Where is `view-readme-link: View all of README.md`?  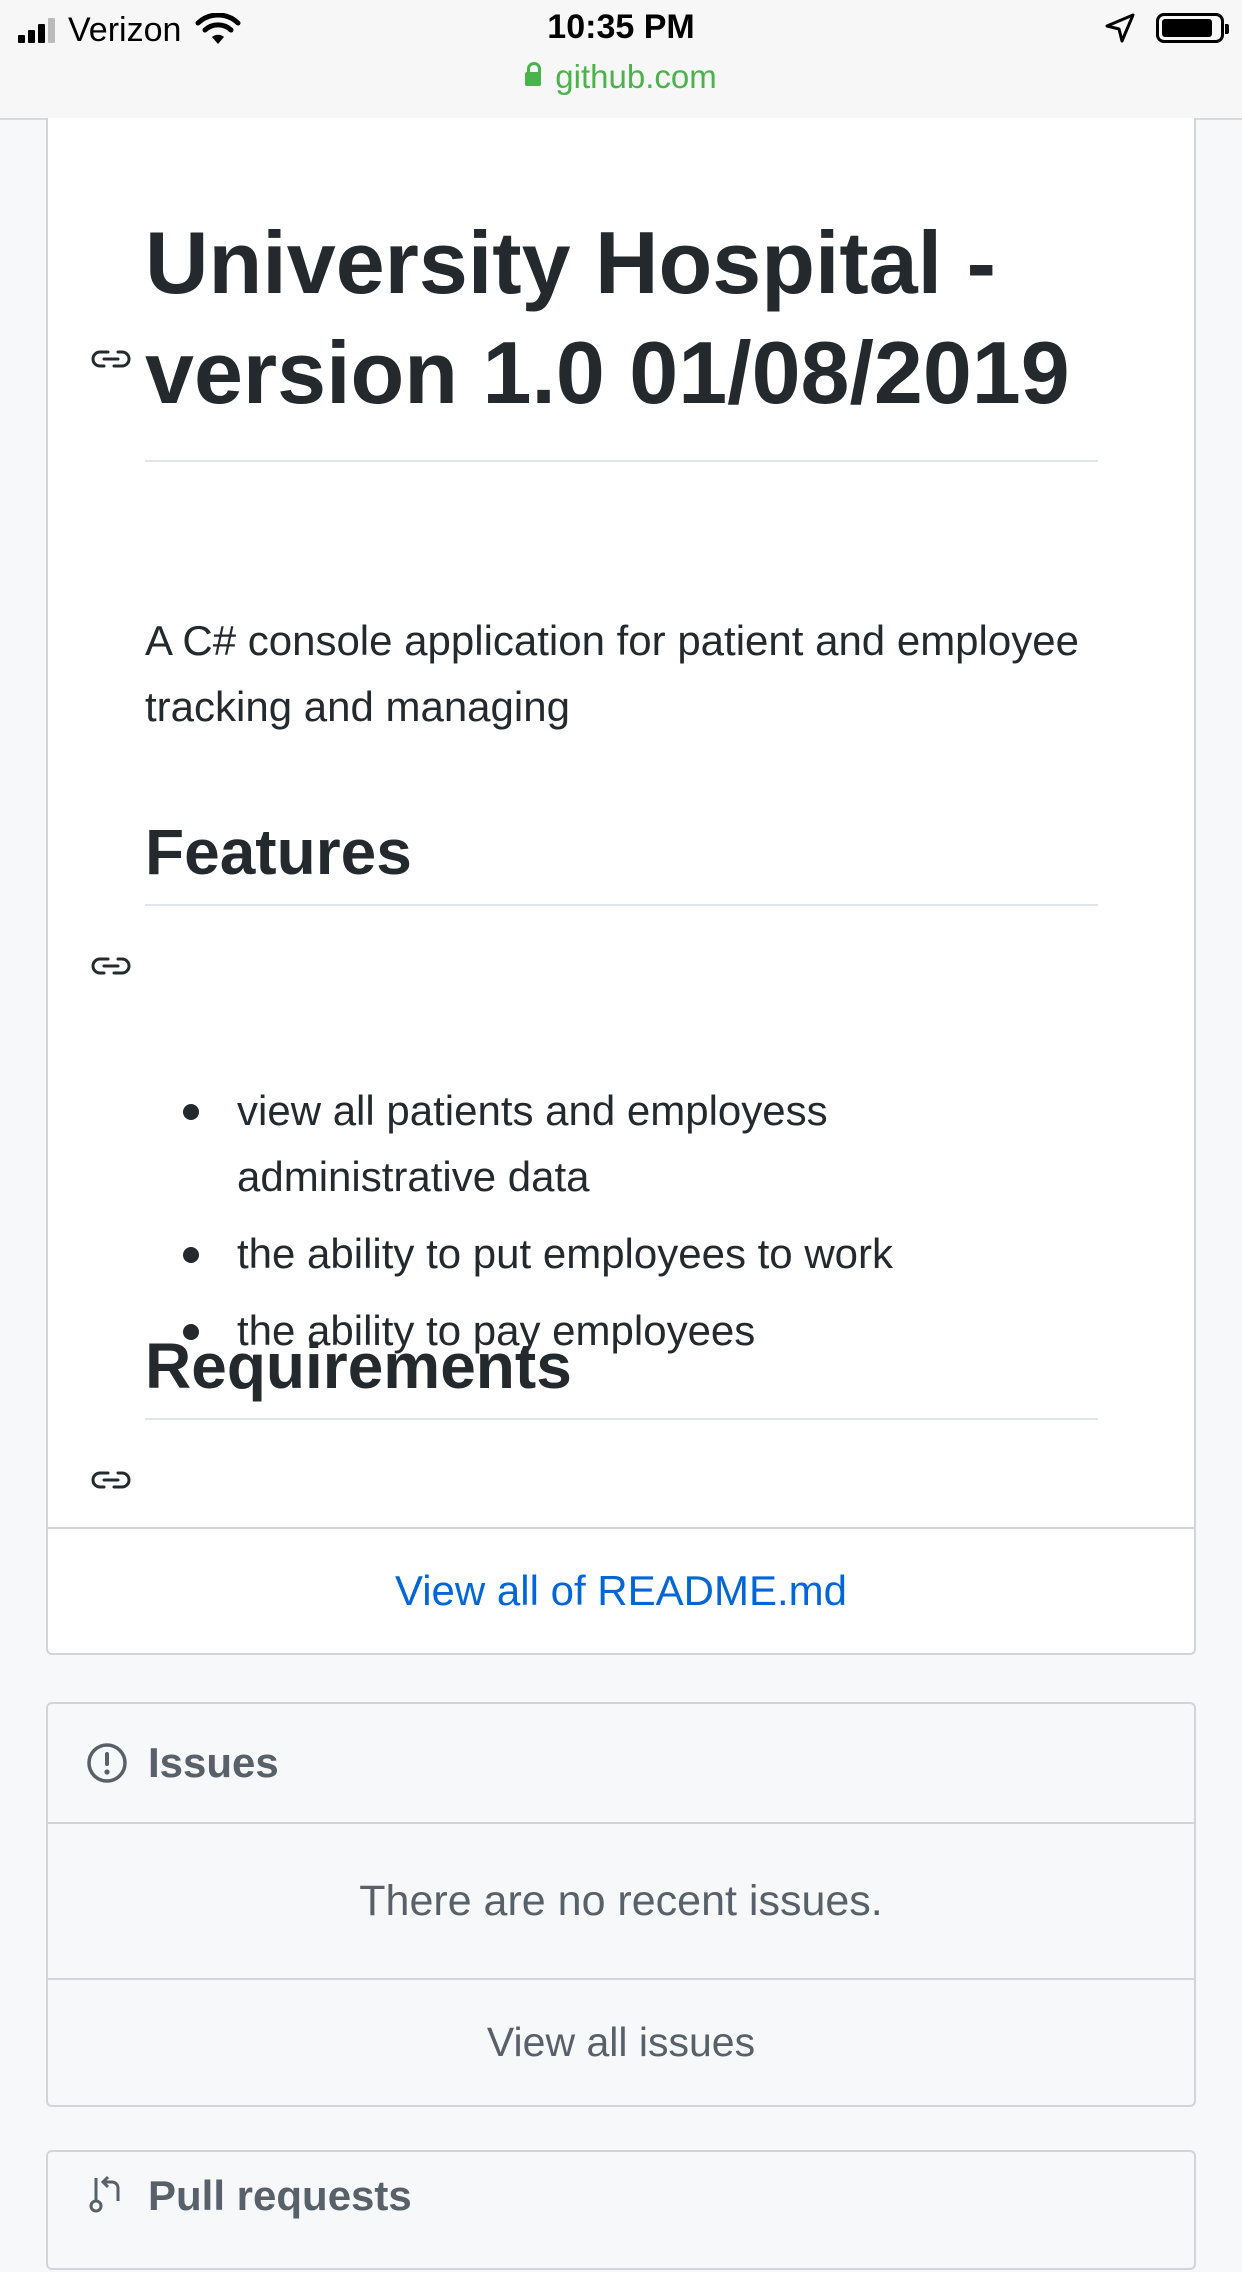
view-readme-link: View all of README.md is located at coordinates (621, 1591).